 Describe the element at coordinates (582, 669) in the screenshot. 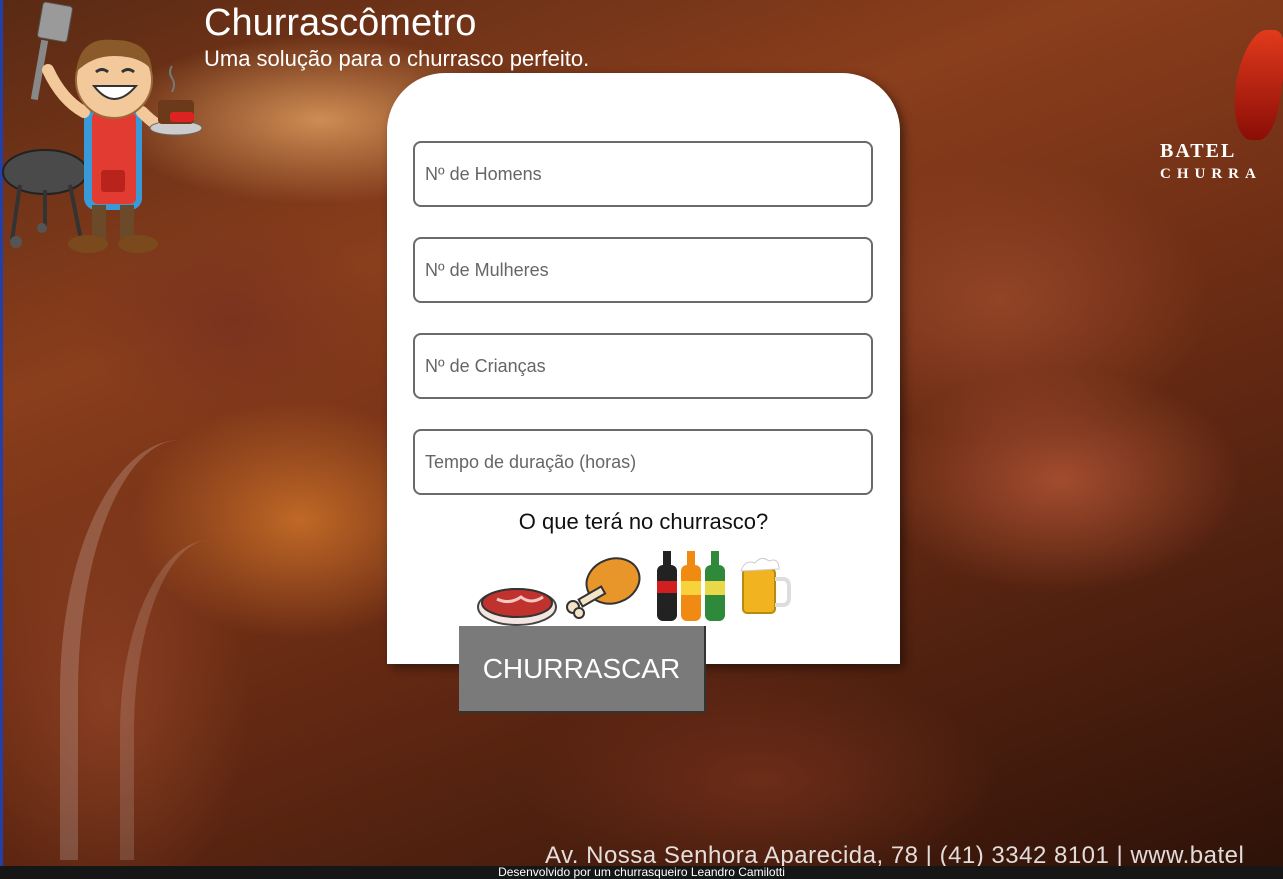

I see `churrascar-button: CHURRASCAR` at that location.